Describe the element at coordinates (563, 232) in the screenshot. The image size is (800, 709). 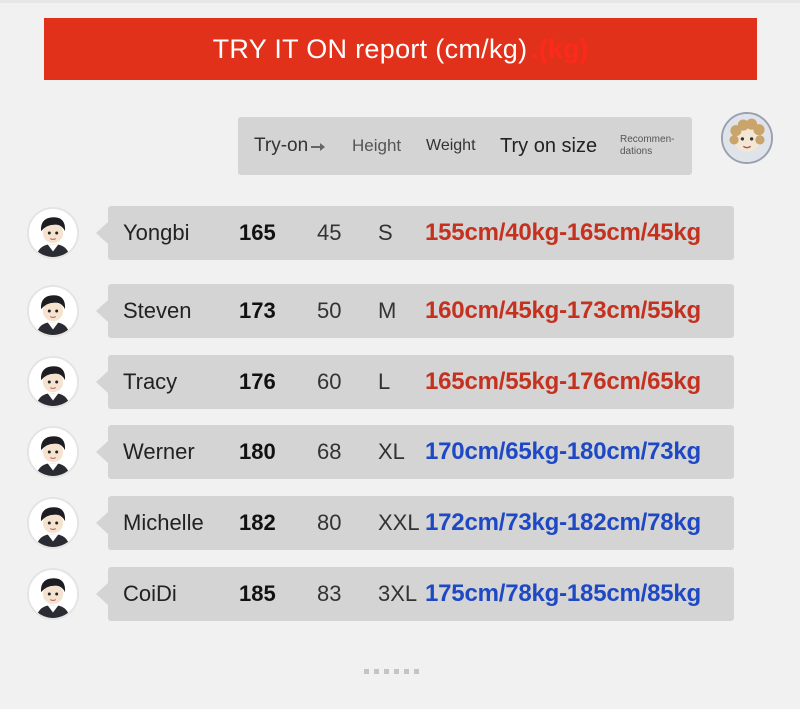
I see `recommended-range: 155cm/40kg-165cm/45kg` at that location.